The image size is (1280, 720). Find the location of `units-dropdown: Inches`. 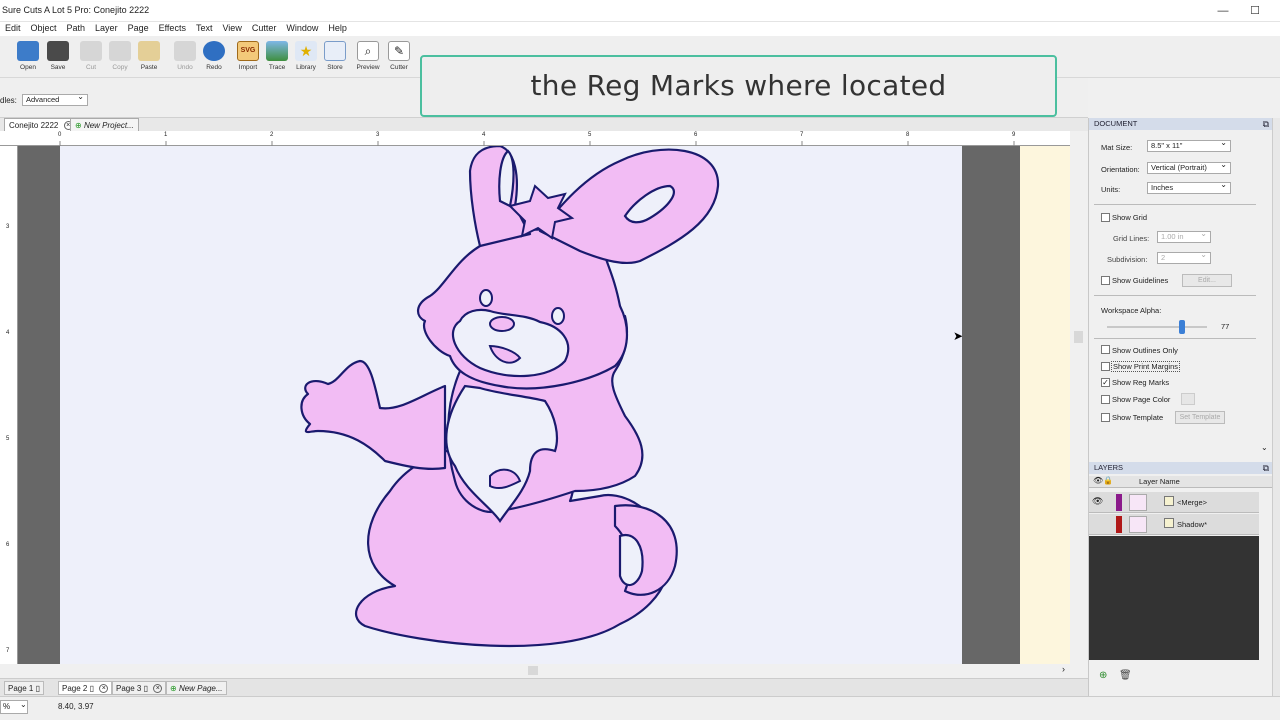

units-dropdown: Inches is located at coordinates (1189, 187).